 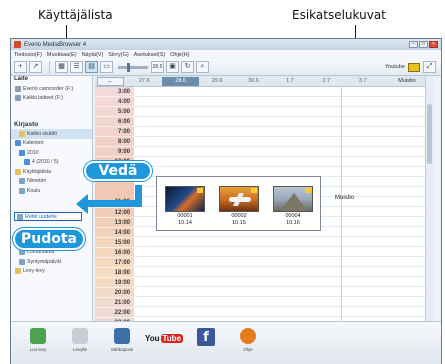 What do you see at coordinates (290, 81) in the screenshot?
I see `date-cell: 1.7` at bounding box center [290, 81].